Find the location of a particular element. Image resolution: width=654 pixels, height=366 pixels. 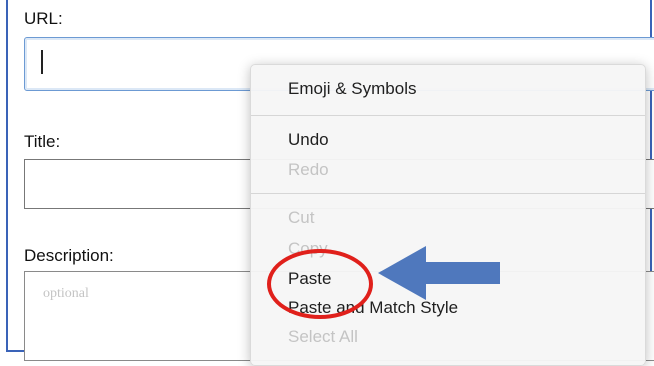

menu-item-redo: Redo is located at coordinates (308, 169).